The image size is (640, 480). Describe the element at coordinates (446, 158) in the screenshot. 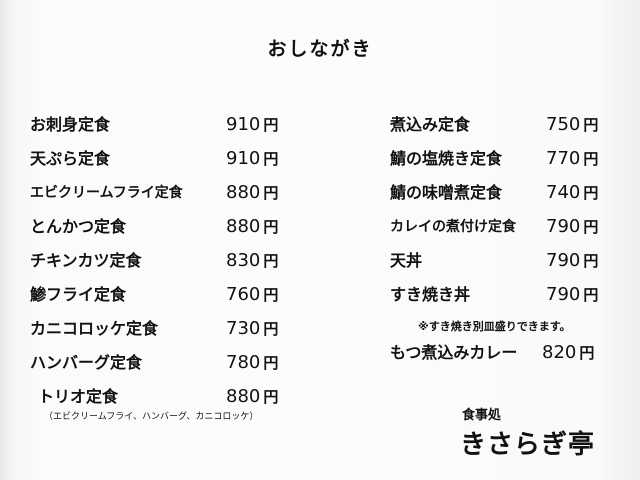

I see `item-name: 鯖の塩焼き定食` at that location.